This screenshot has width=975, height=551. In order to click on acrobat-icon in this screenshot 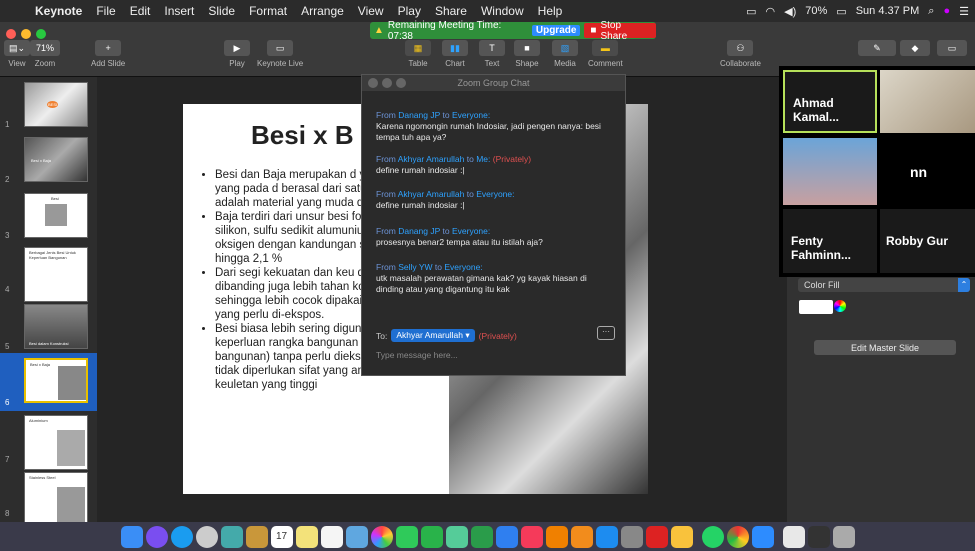, I will do `click(656, 536)`.